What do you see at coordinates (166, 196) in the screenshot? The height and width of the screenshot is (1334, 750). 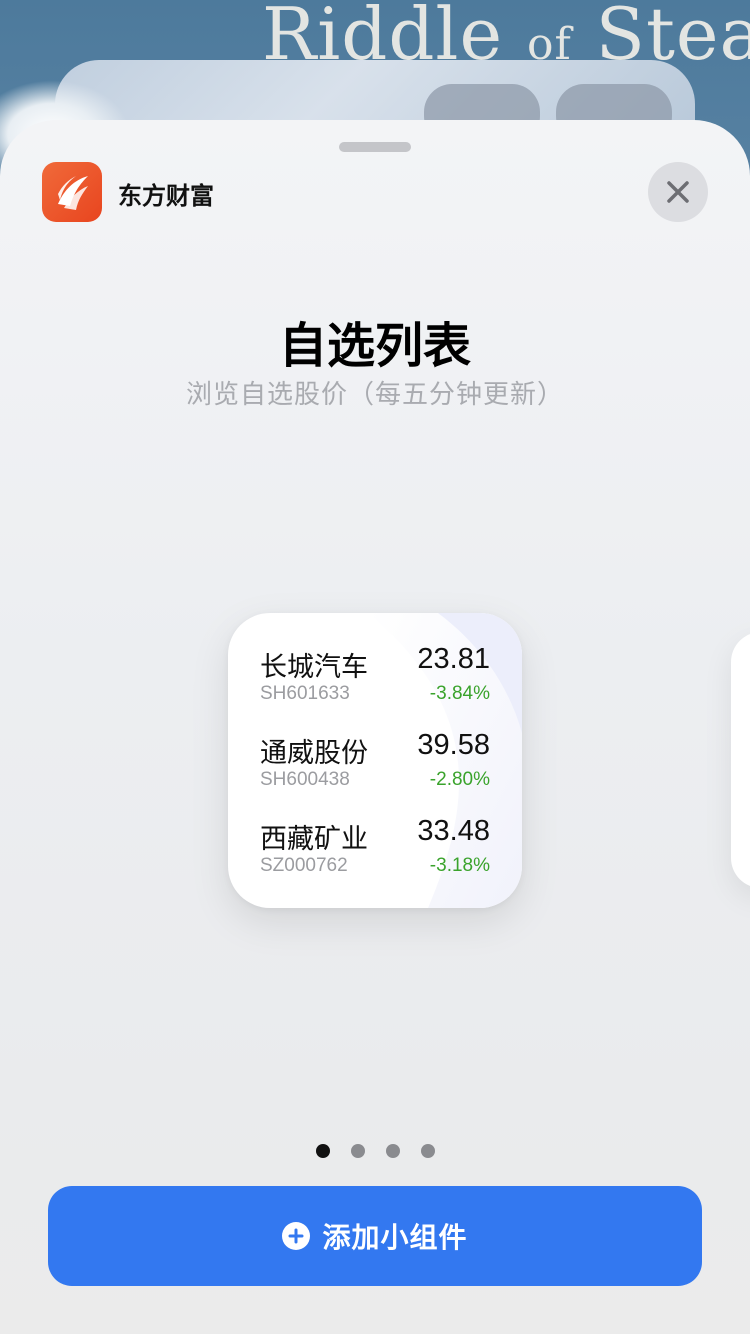 I see `app-name: 东方财富` at bounding box center [166, 196].